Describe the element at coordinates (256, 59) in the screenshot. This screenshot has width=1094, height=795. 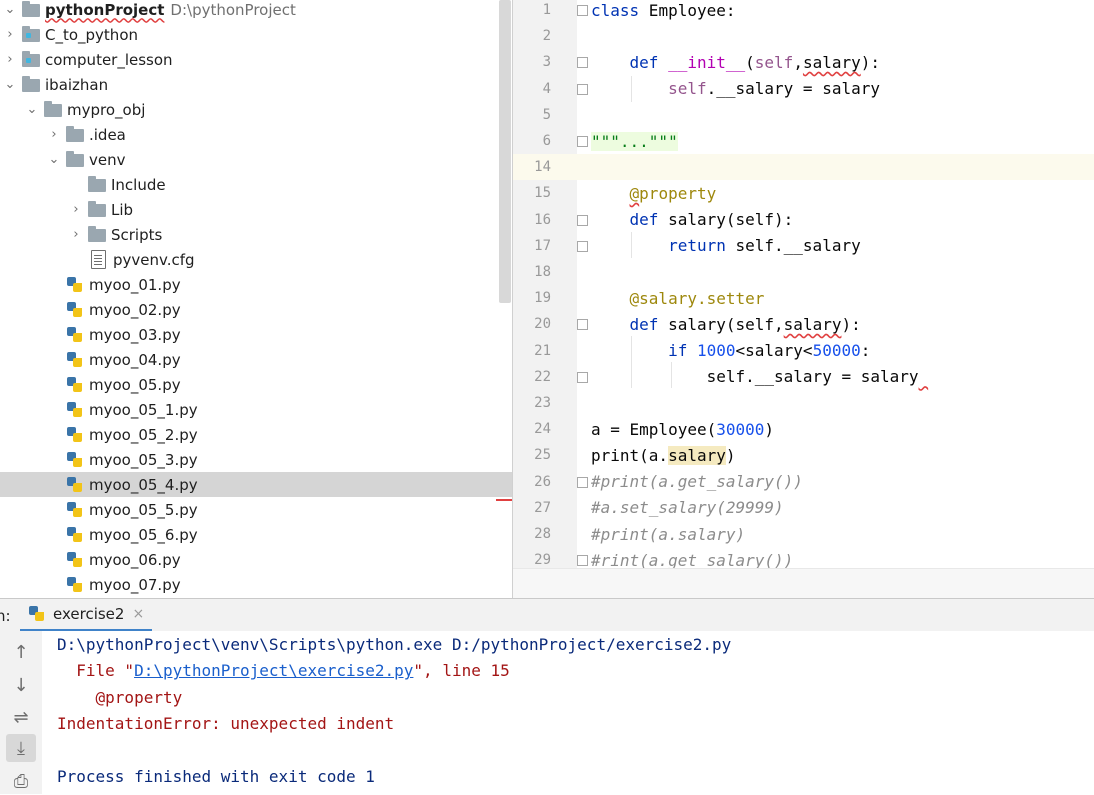
I see `tree-item: › computer_lesson` at that location.